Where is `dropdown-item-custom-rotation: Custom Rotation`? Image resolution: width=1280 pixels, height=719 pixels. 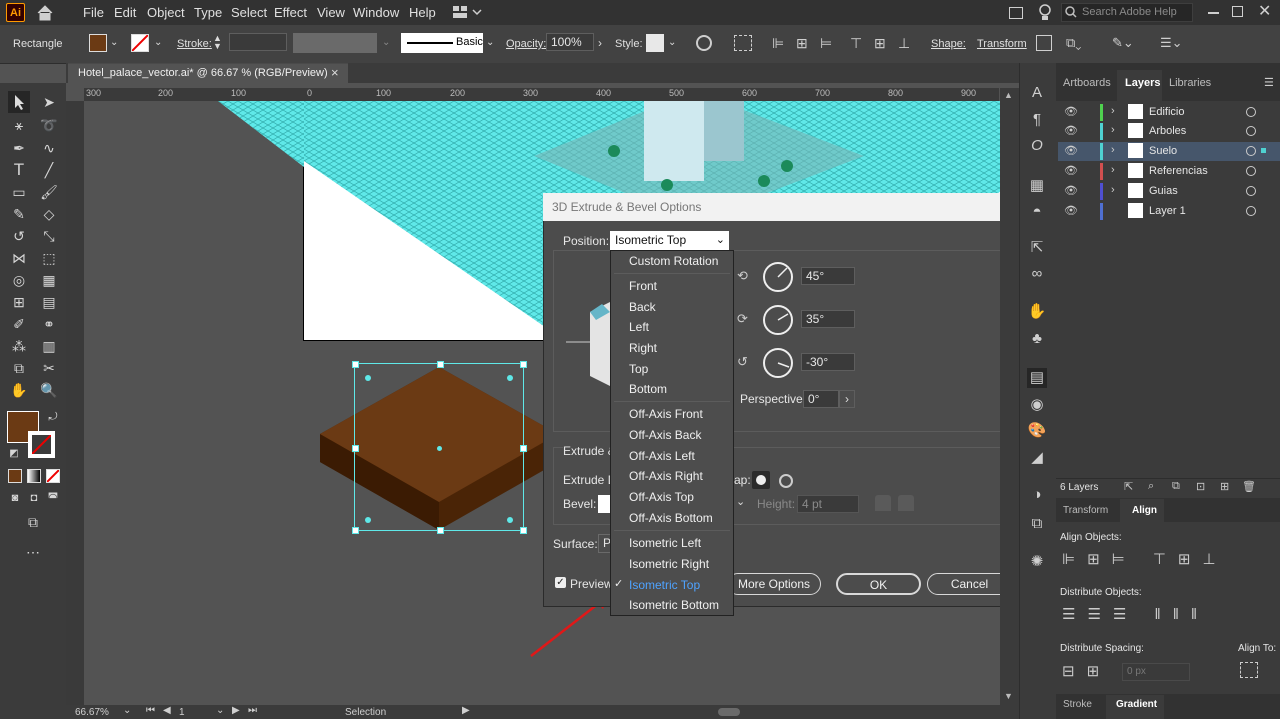 dropdown-item-custom-rotation: Custom Rotation is located at coordinates (673, 261).